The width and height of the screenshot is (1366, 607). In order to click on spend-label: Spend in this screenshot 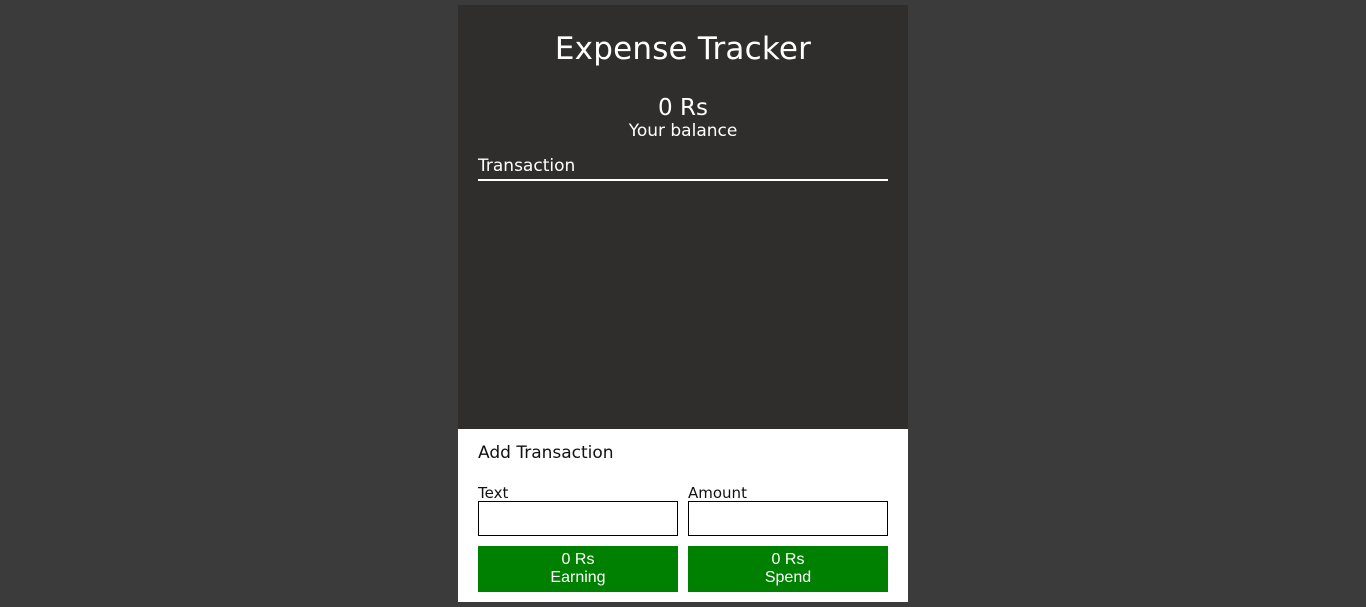, I will do `click(788, 577)`.